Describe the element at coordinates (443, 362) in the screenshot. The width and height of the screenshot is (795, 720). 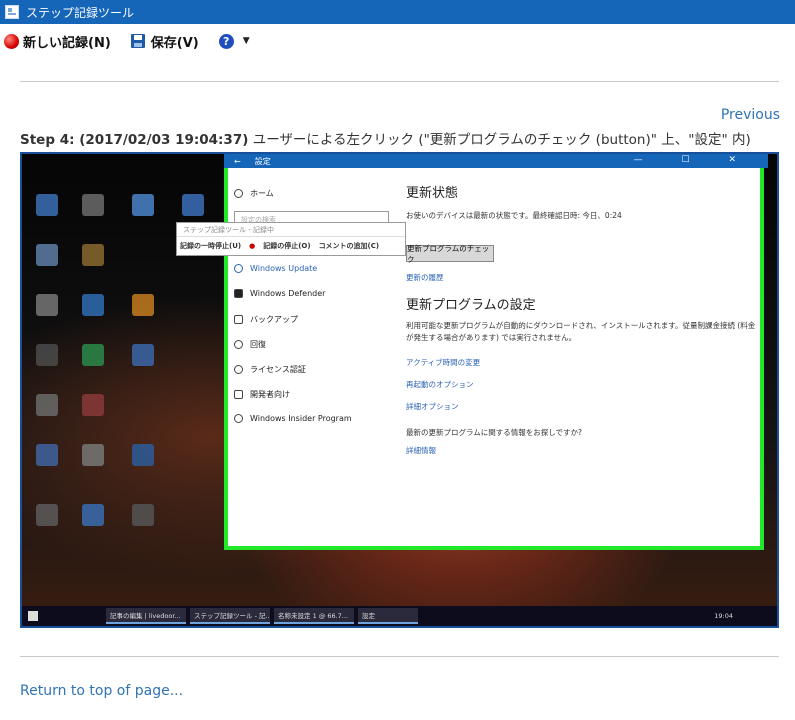
I see `active-hours-link: アクティブ時間の変更` at that location.